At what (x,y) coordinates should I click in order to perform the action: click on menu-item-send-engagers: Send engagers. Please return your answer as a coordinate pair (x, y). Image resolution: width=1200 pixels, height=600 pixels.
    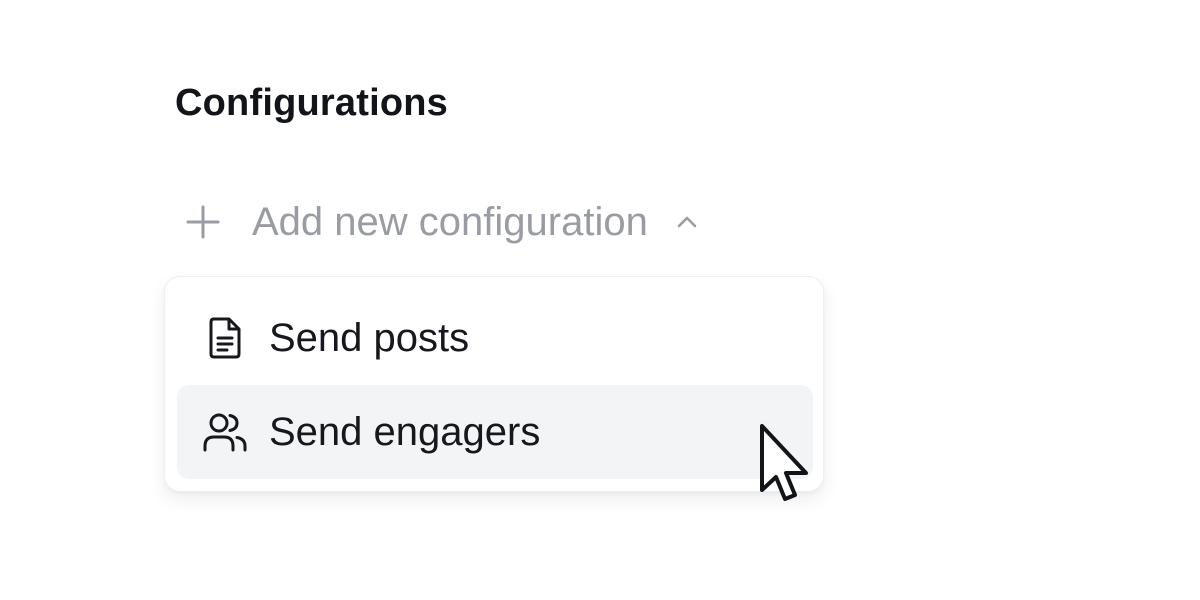
    Looking at the image, I should click on (495, 432).